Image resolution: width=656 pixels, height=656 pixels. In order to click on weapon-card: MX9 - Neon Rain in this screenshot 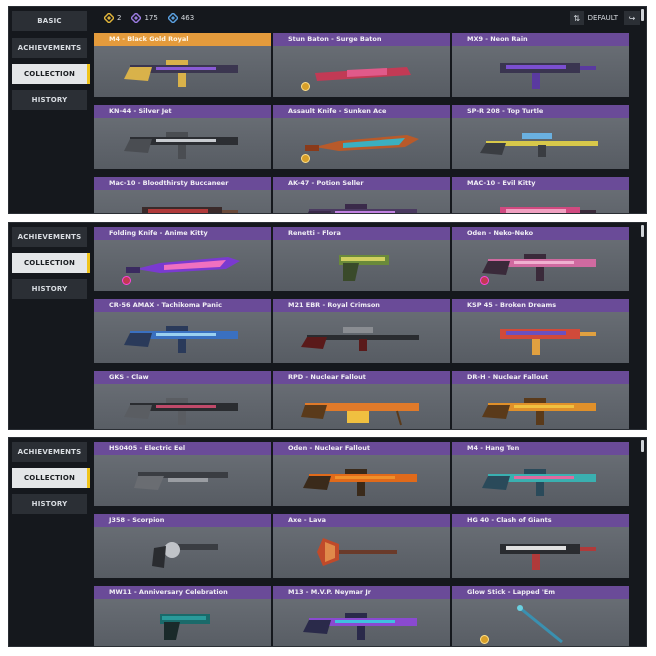, I will do `click(540, 65)`.